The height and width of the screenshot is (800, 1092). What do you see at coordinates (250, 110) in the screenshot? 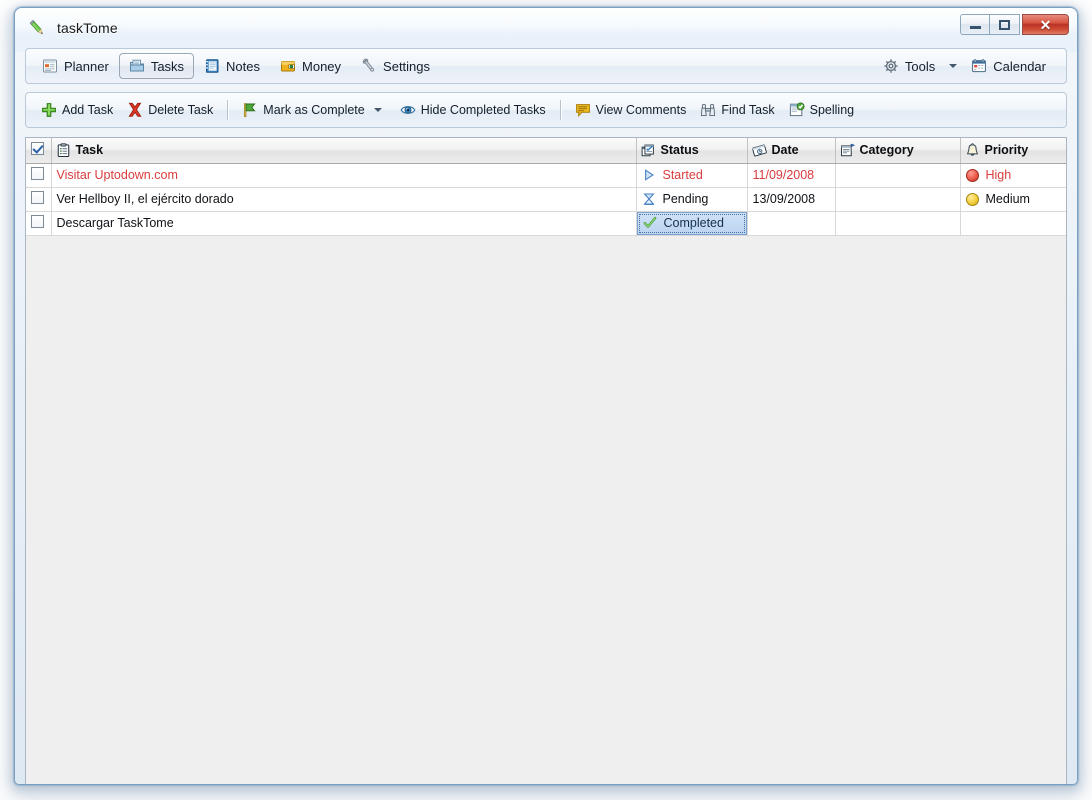
I see `flag-icon` at bounding box center [250, 110].